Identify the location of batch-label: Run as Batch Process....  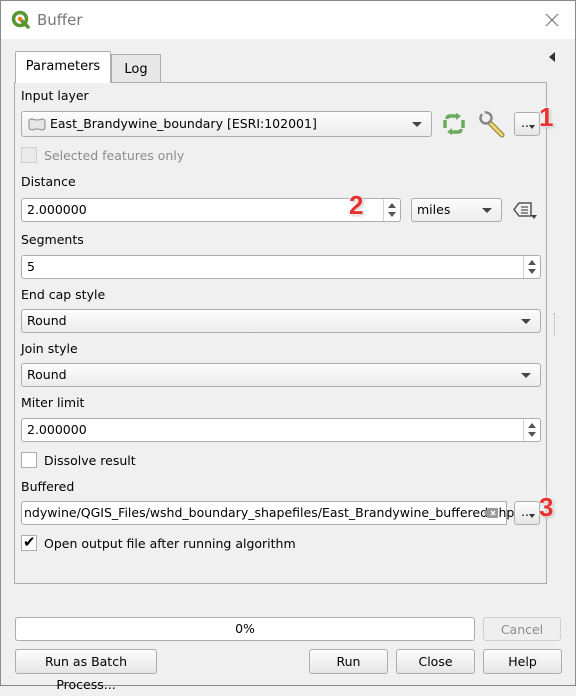
(86, 673).